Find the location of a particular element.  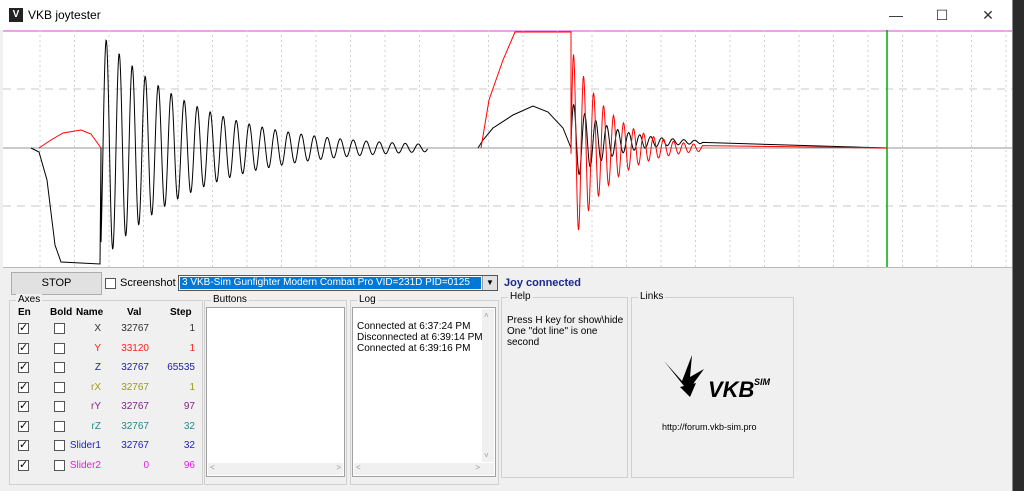

window-title: VKB joytester is located at coordinates (64, 15).